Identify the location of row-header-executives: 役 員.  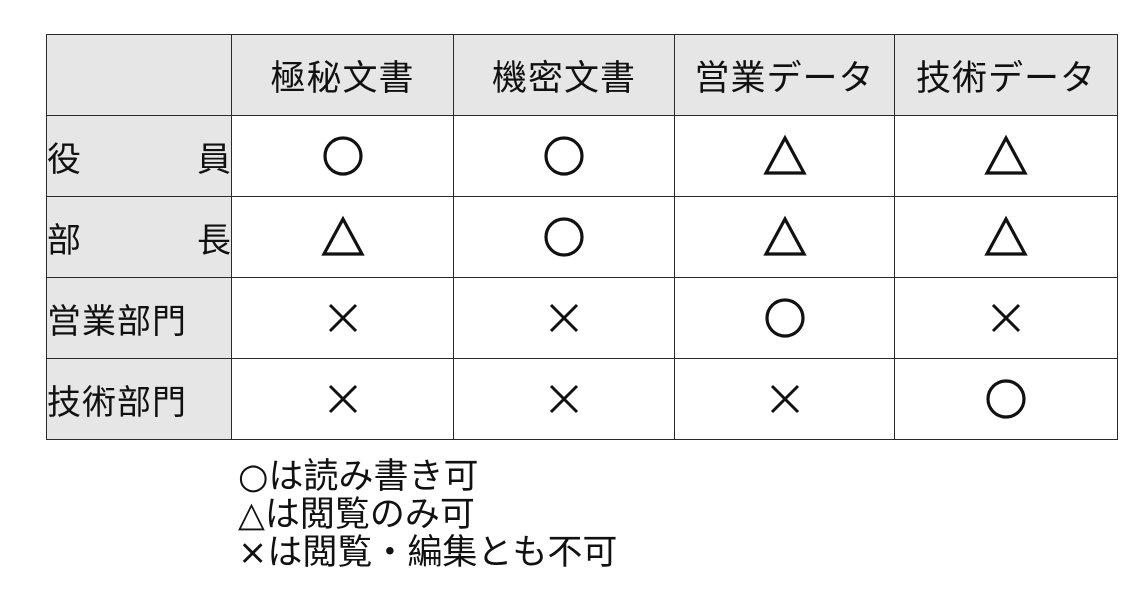
(139, 156).